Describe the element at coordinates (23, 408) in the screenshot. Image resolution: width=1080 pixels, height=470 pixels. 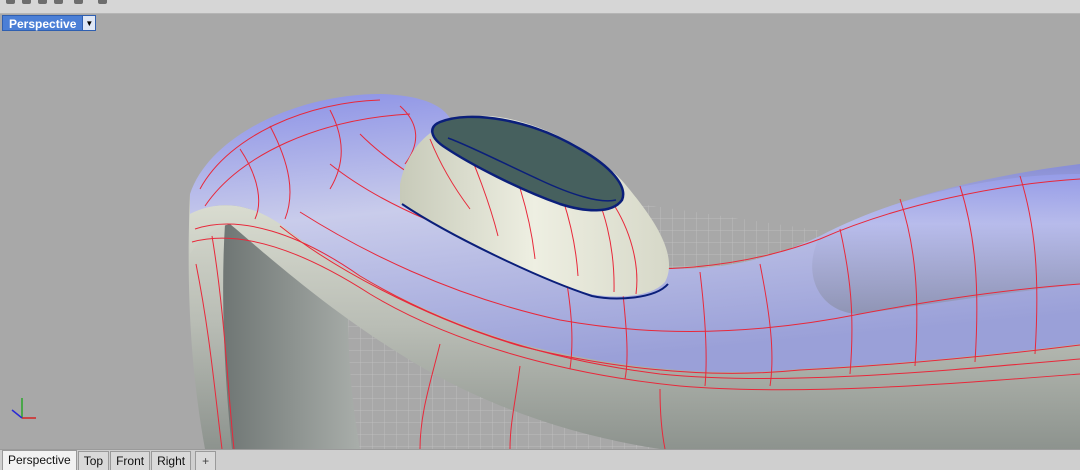
I see `xyz-axis-icon` at that location.